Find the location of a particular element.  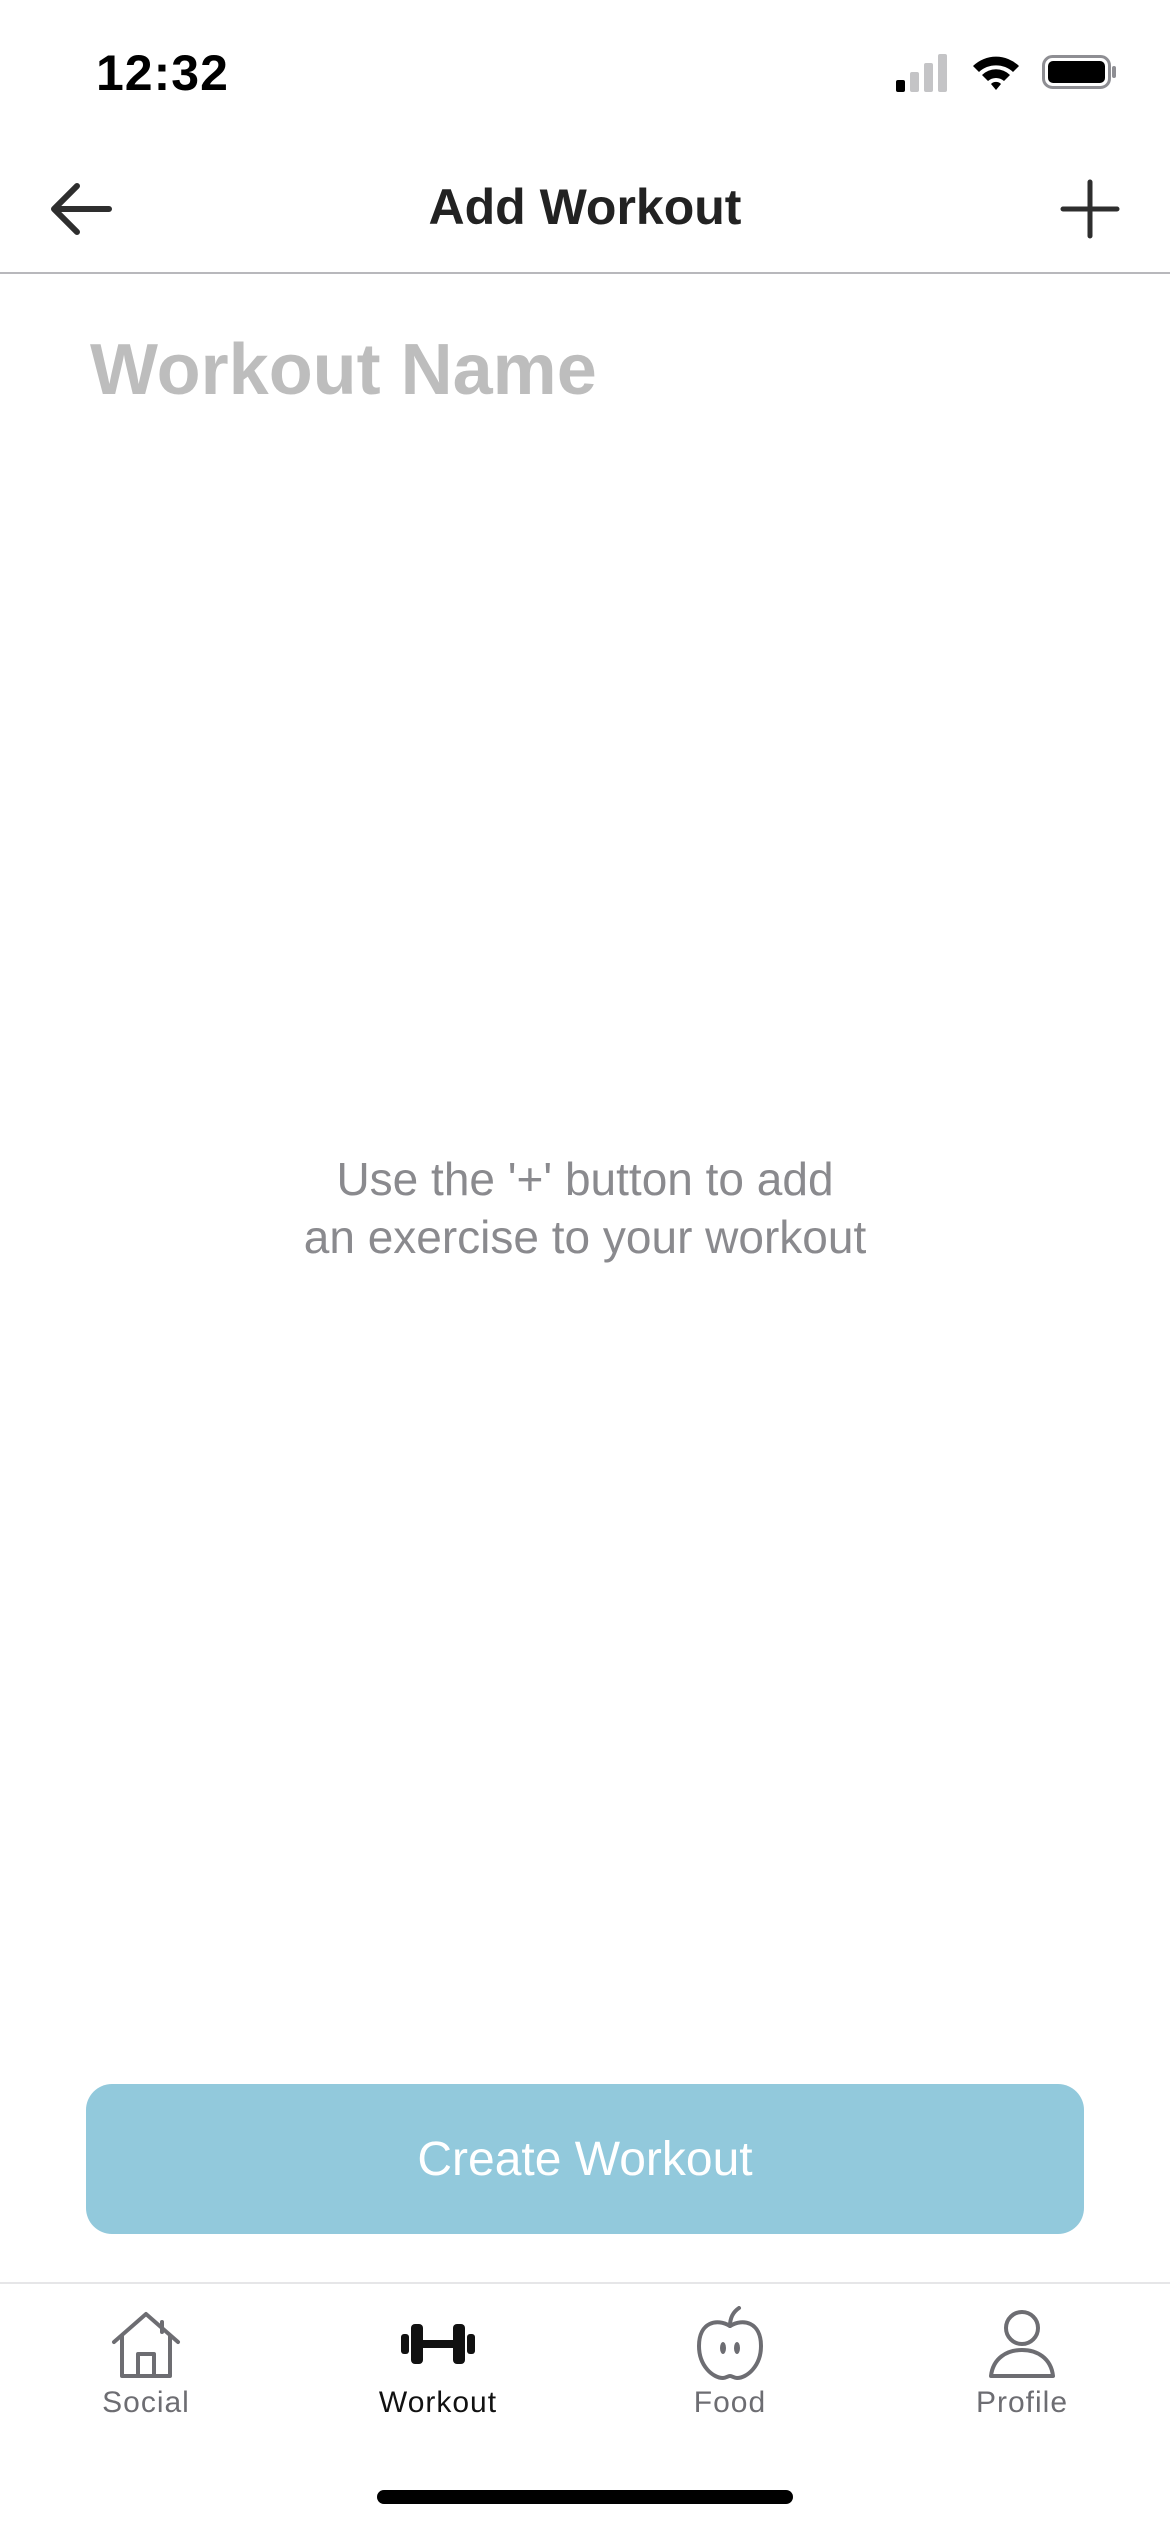

wifi-icon is located at coordinates (996, 74).